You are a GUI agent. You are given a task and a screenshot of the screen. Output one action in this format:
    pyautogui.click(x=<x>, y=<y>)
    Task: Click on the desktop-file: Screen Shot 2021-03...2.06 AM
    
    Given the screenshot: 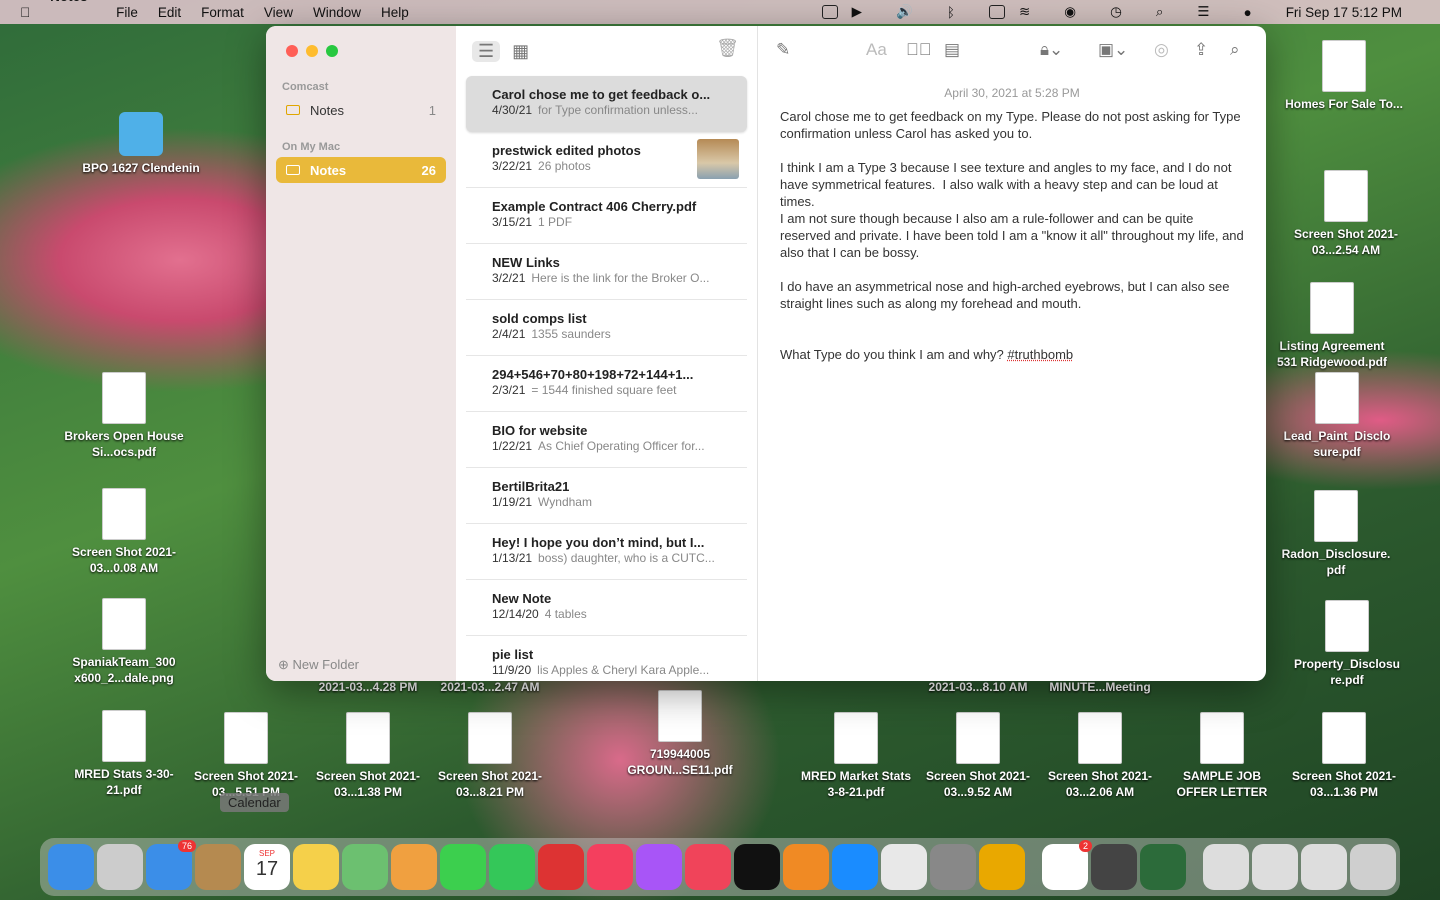 What is the action you would take?
    pyautogui.click(x=1100, y=756)
    